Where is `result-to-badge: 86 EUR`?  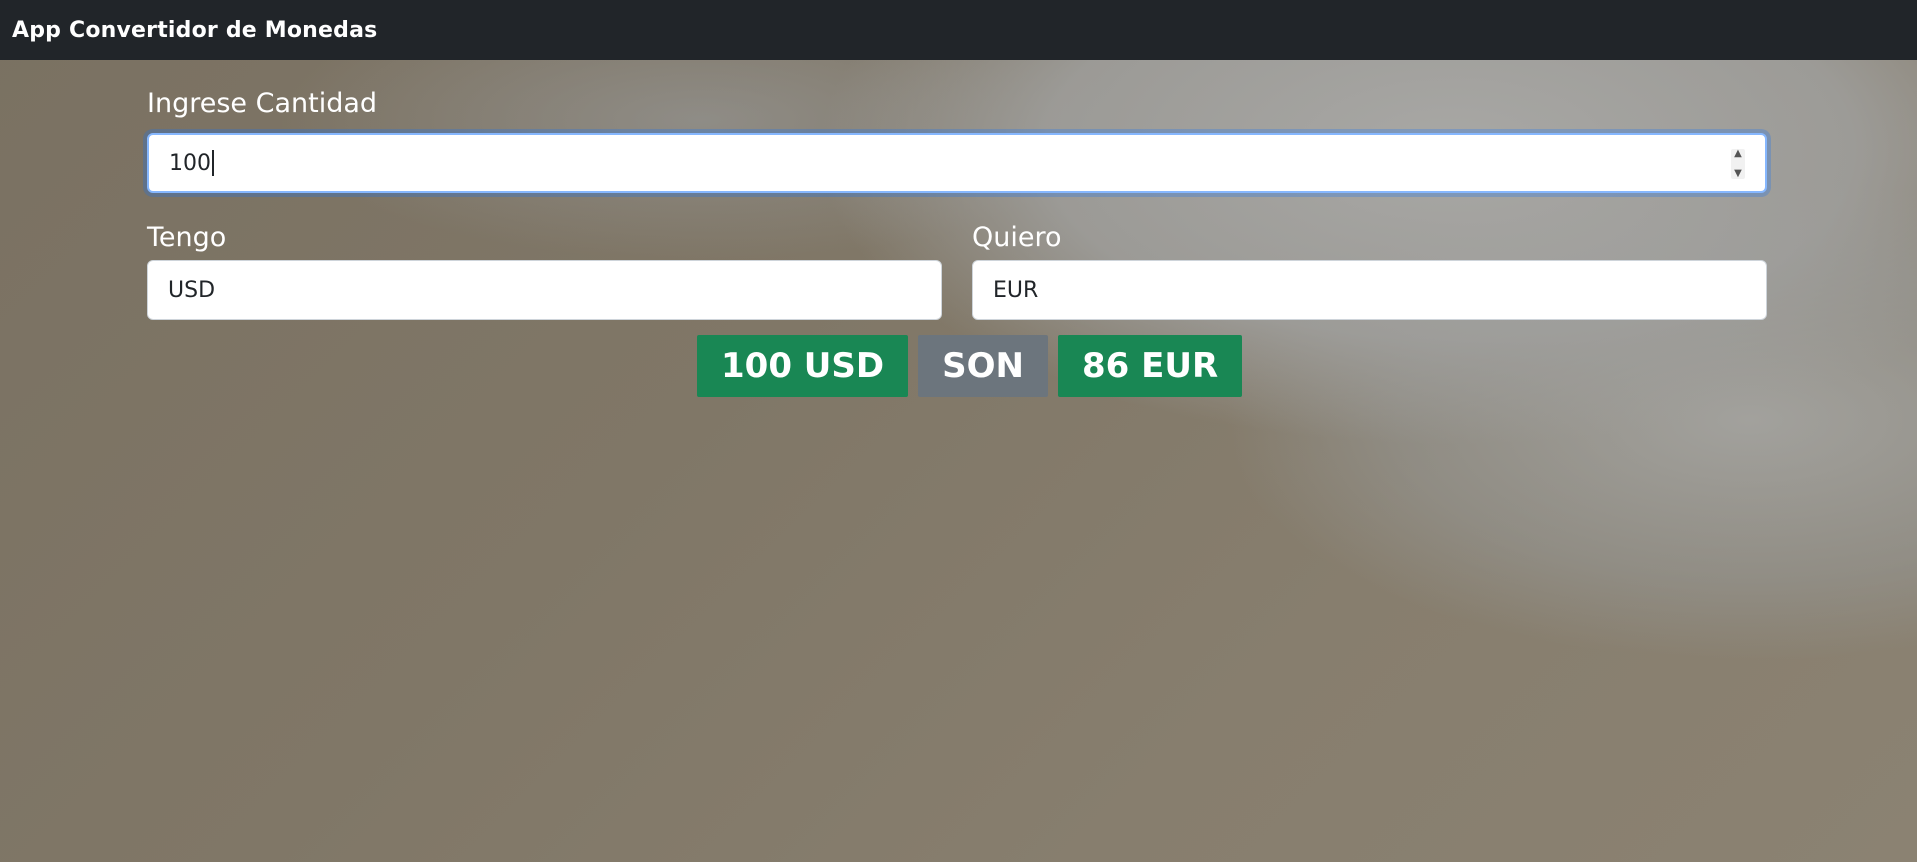
result-to-badge: 86 EUR is located at coordinates (1150, 366).